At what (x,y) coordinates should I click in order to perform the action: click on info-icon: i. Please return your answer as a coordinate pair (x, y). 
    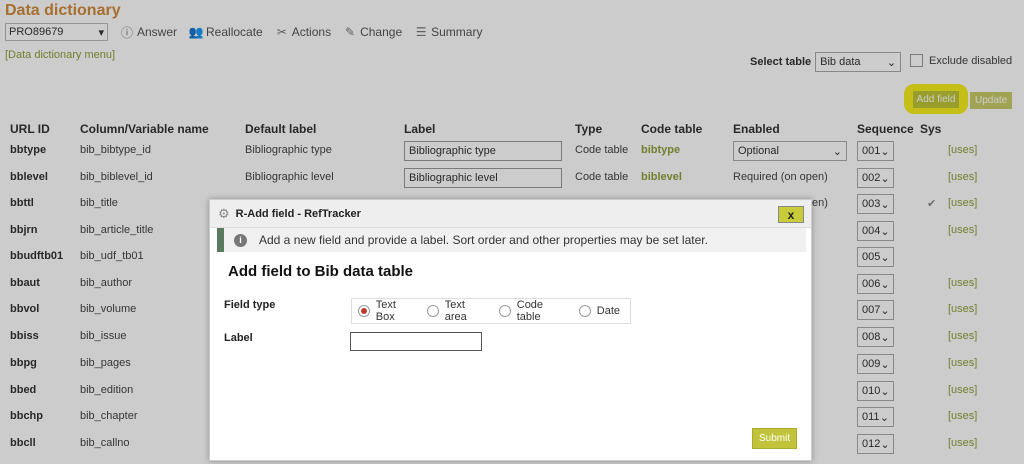
    Looking at the image, I should click on (240, 240).